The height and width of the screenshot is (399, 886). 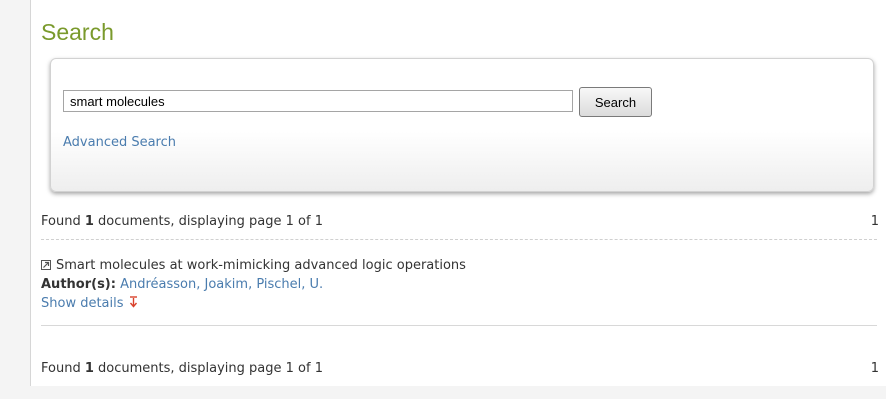 I want to click on authors-list: Andréasson, Joakim, Pischel, U., so click(x=221, y=284).